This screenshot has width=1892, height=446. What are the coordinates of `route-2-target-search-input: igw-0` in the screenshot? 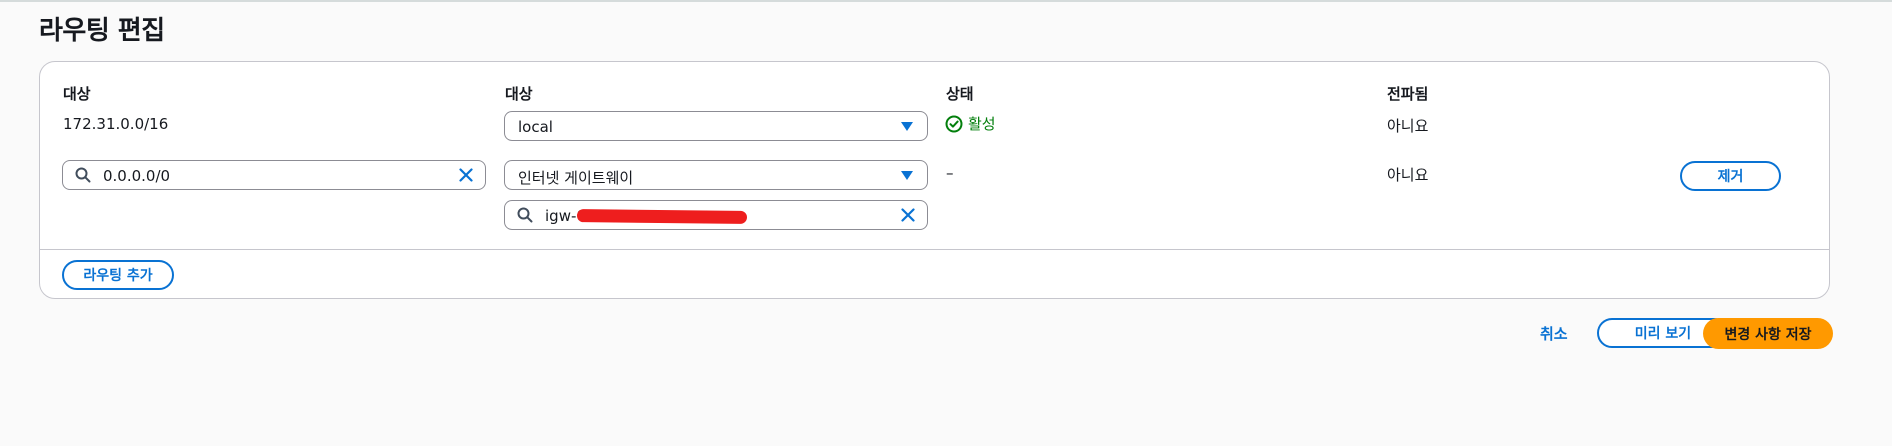 It's located at (716, 215).